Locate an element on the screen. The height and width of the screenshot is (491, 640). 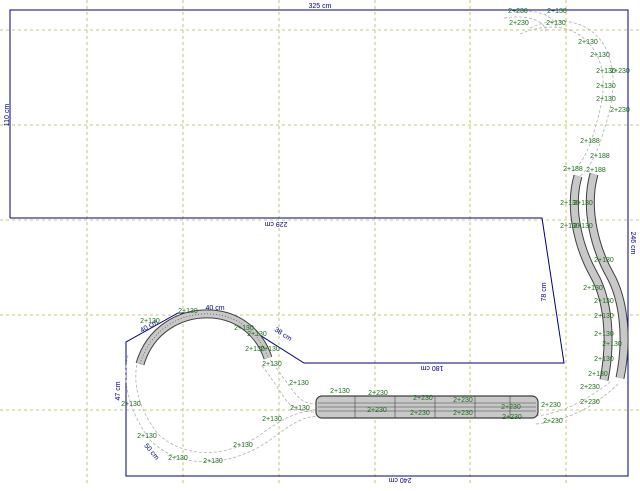
dim-diag-right: 38 cm is located at coordinates (283, 335).